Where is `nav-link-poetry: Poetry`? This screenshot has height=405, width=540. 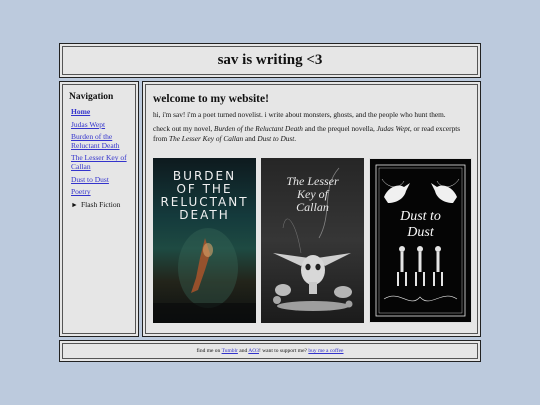
nav-link-poetry: Poetry is located at coordinates (81, 191).